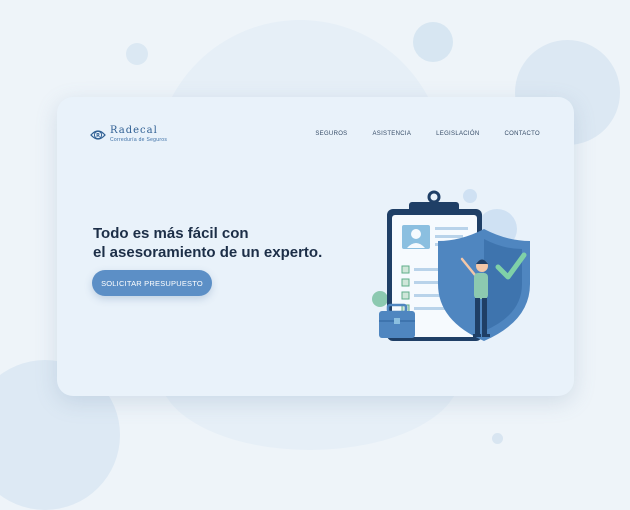 This screenshot has height=510, width=630. Describe the element at coordinates (451, 265) in the screenshot. I see `insurance-illustration` at that location.